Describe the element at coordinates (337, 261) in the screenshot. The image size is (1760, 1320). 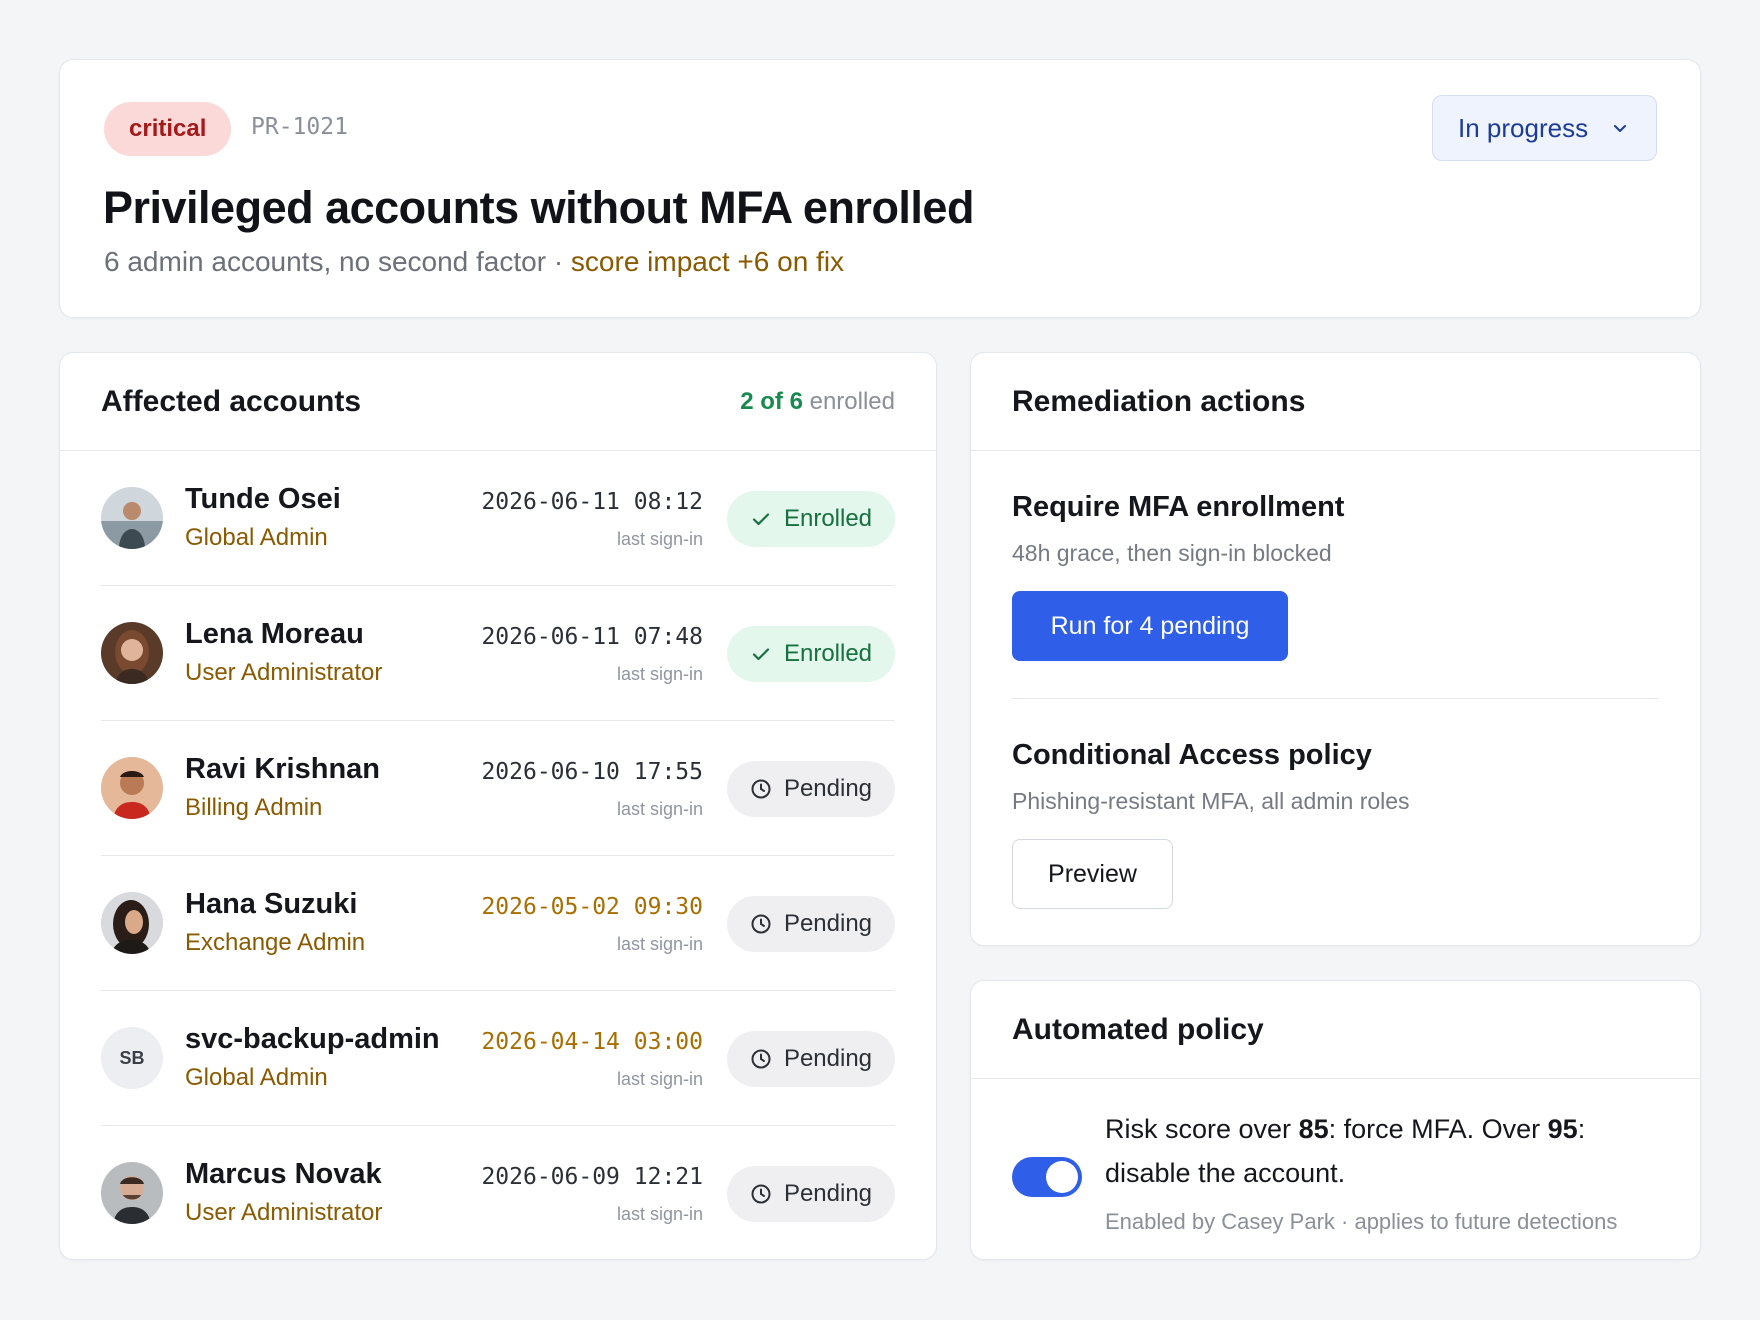
I see `subtitle-main: 6 admin accounts, no second factor ·` at that location.